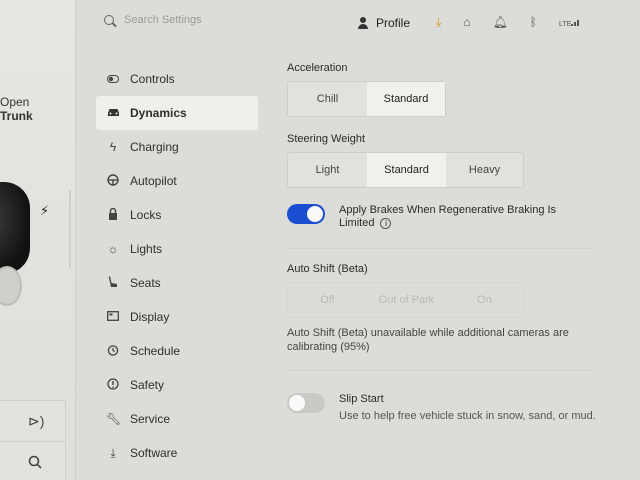 The height and width of the screenshot is (480, 640). What do you see at coordinates (38, 240) in the screenshot?
I see `car-panel: Open Trunk ⚡ ⊳)` at bounding box center [38, 240].